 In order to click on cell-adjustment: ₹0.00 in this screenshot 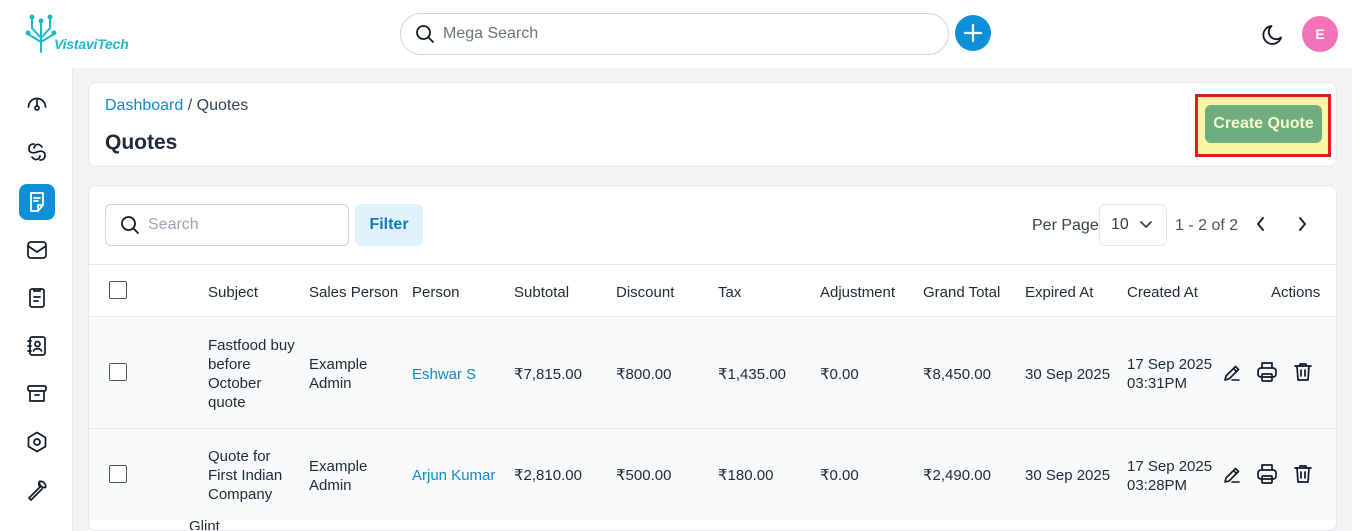, I will do `click(839, 475)`.